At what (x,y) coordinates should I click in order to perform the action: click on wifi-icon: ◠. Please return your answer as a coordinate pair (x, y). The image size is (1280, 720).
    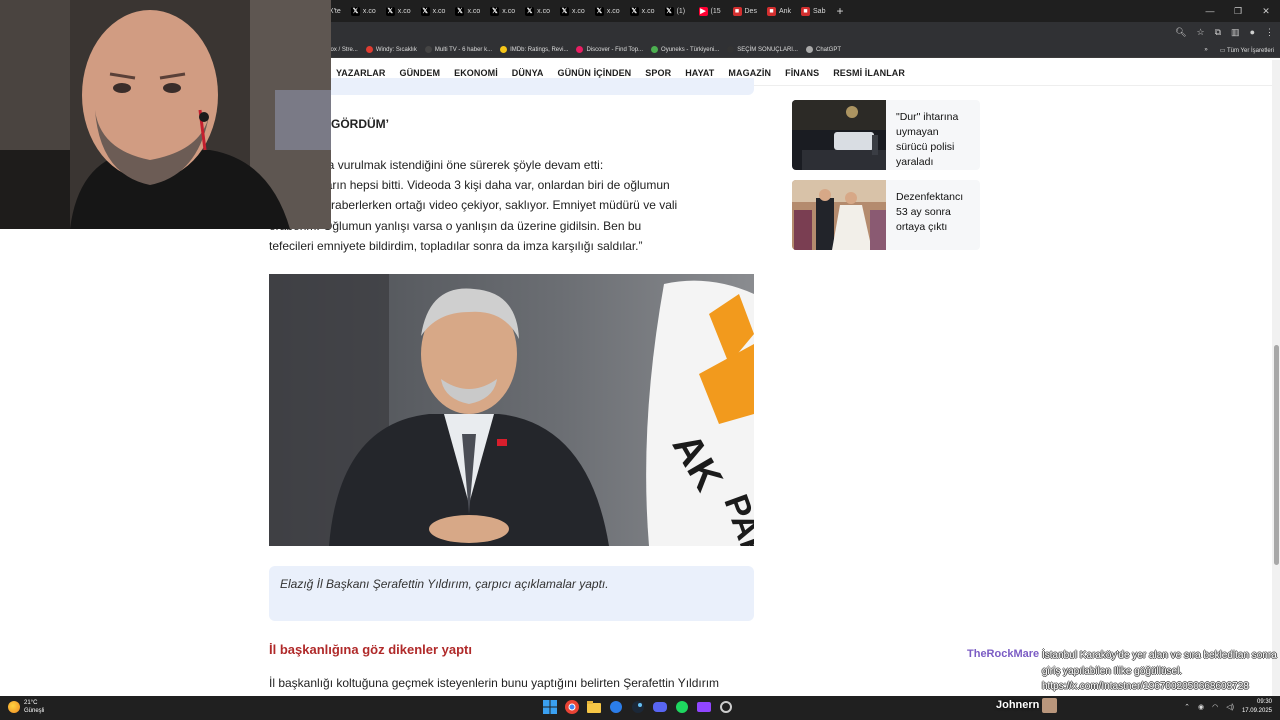
    Looking at the image, I should click on (1215, 707).